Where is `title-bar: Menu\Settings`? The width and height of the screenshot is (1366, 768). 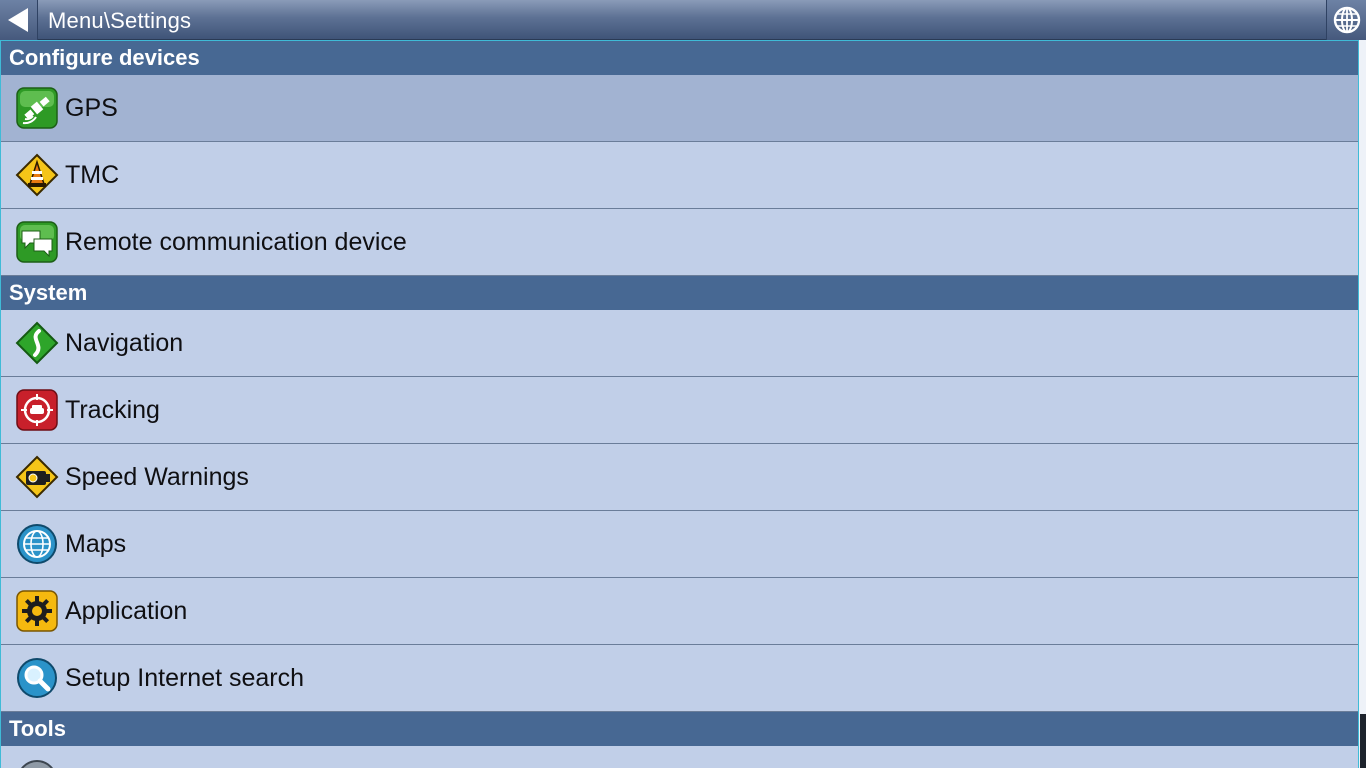 title-bar: Menu\Settings is located at coordinates (683, 20).